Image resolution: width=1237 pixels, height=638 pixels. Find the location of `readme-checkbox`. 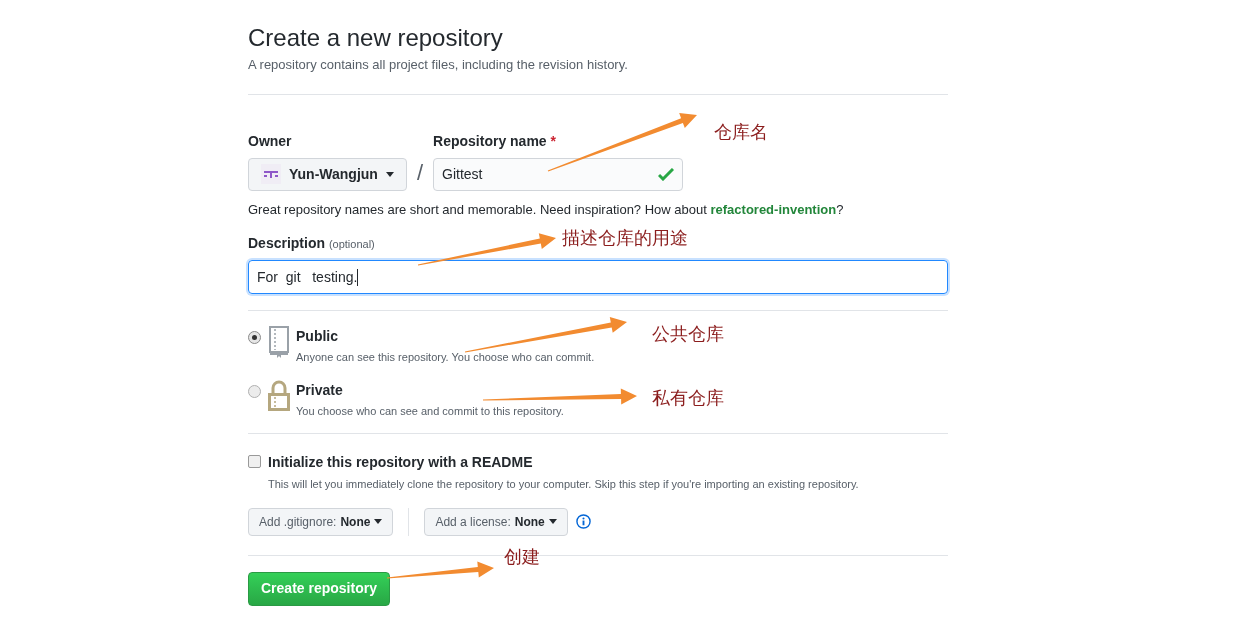

readme-checkbox is located at coordinates (254, 461).